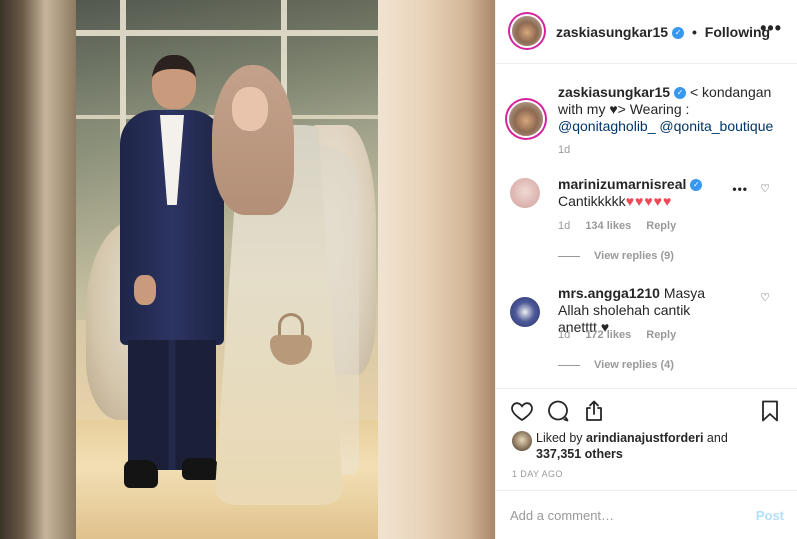  What do you see at coordinates (770, 411) in the screenshot?
I see `bookmark-icon` at bounding box center [770, 411].